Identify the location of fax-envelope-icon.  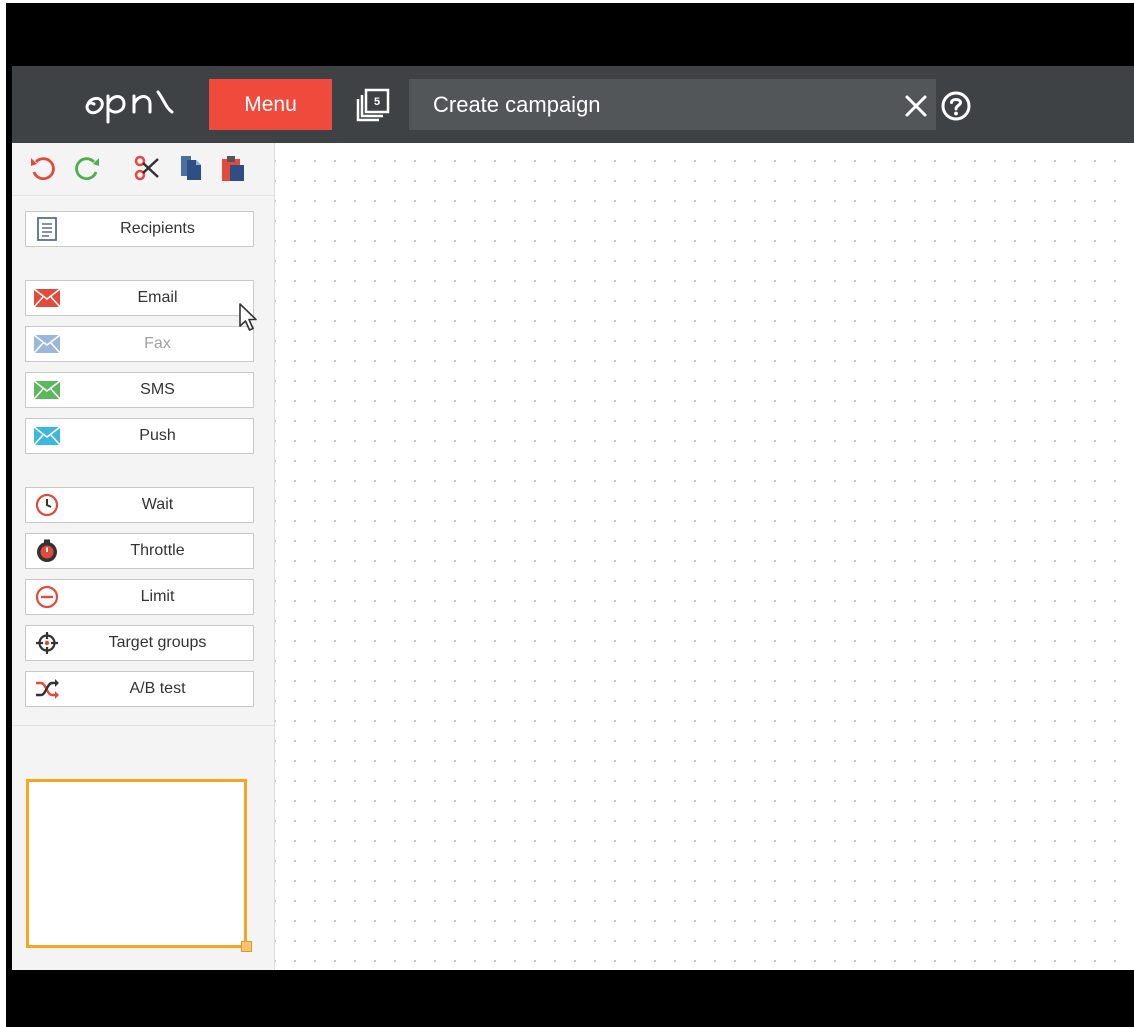
(47, 344).